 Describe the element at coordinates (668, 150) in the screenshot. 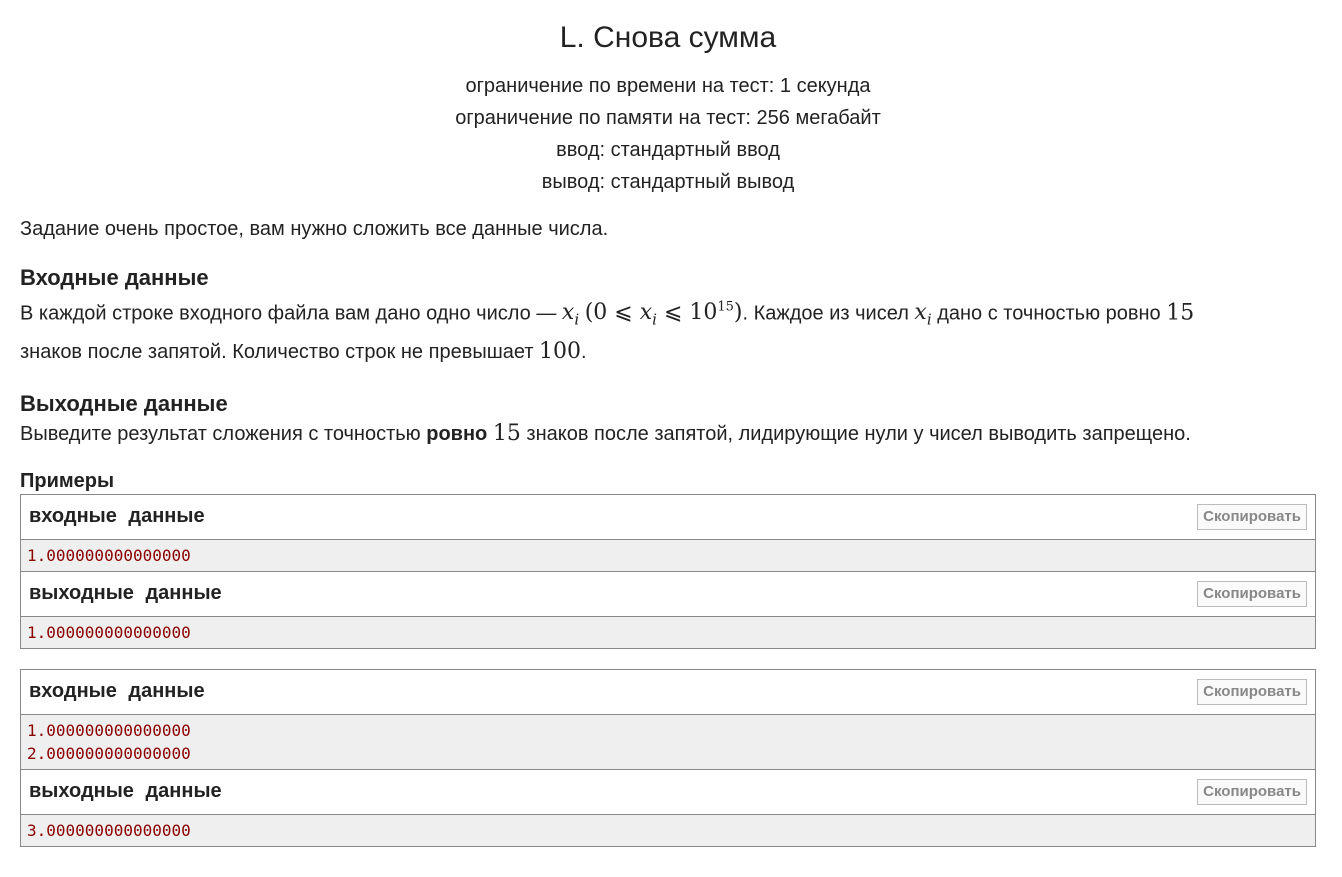

I see `input-source: ввод: стандартный ввод` at that location.